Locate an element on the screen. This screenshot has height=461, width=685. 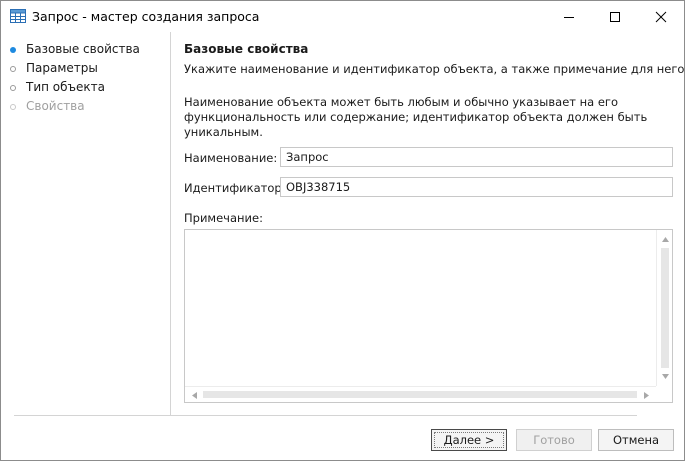
nav-item-label: Свойства is located at coordinates (55, 106).